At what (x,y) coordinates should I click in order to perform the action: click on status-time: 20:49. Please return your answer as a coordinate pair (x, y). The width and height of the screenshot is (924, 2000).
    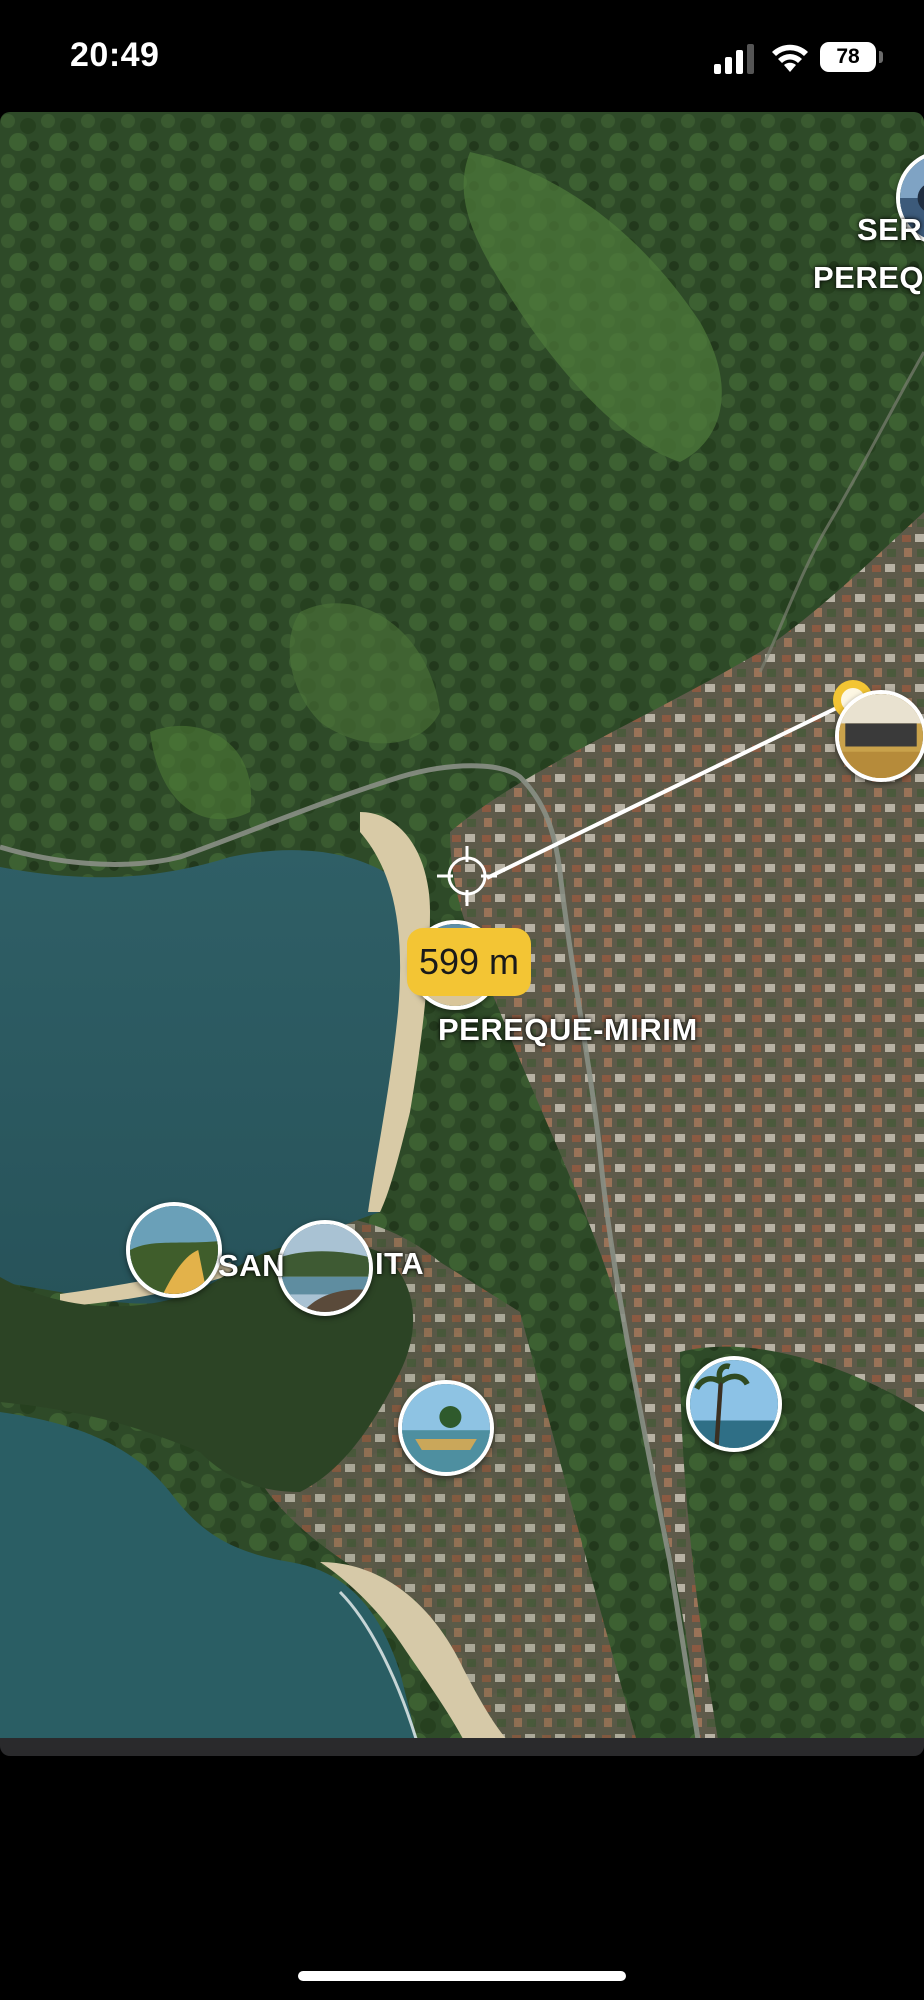
    Looking at the image, I should click on (115, 55).